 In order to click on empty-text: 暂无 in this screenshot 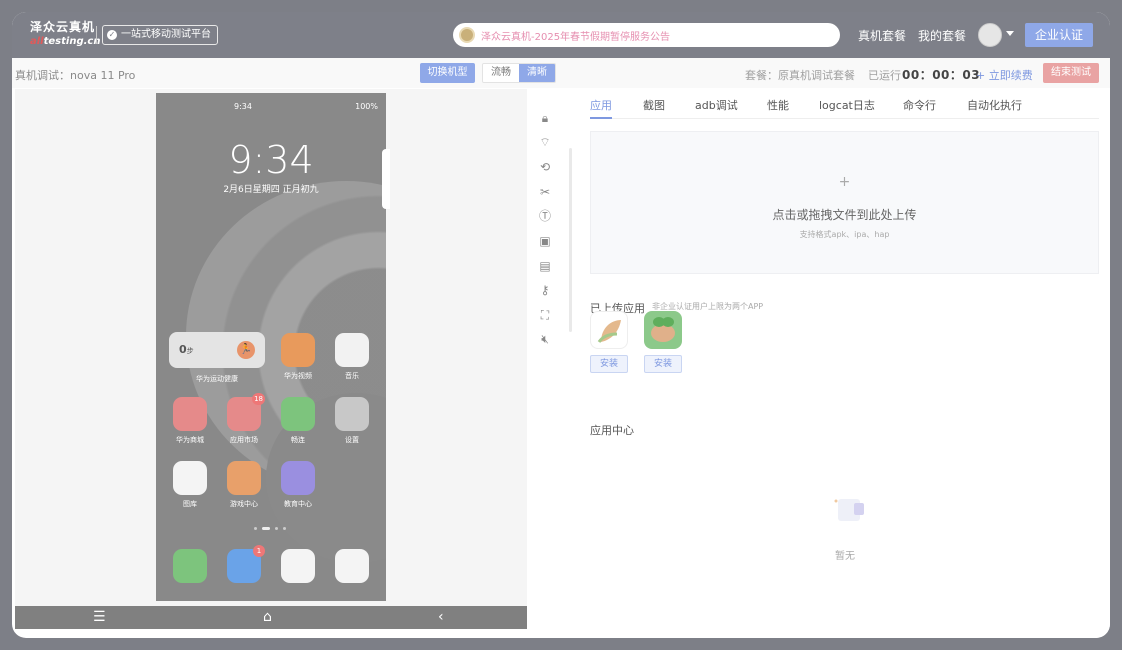, I will do `click(845, 556)`.